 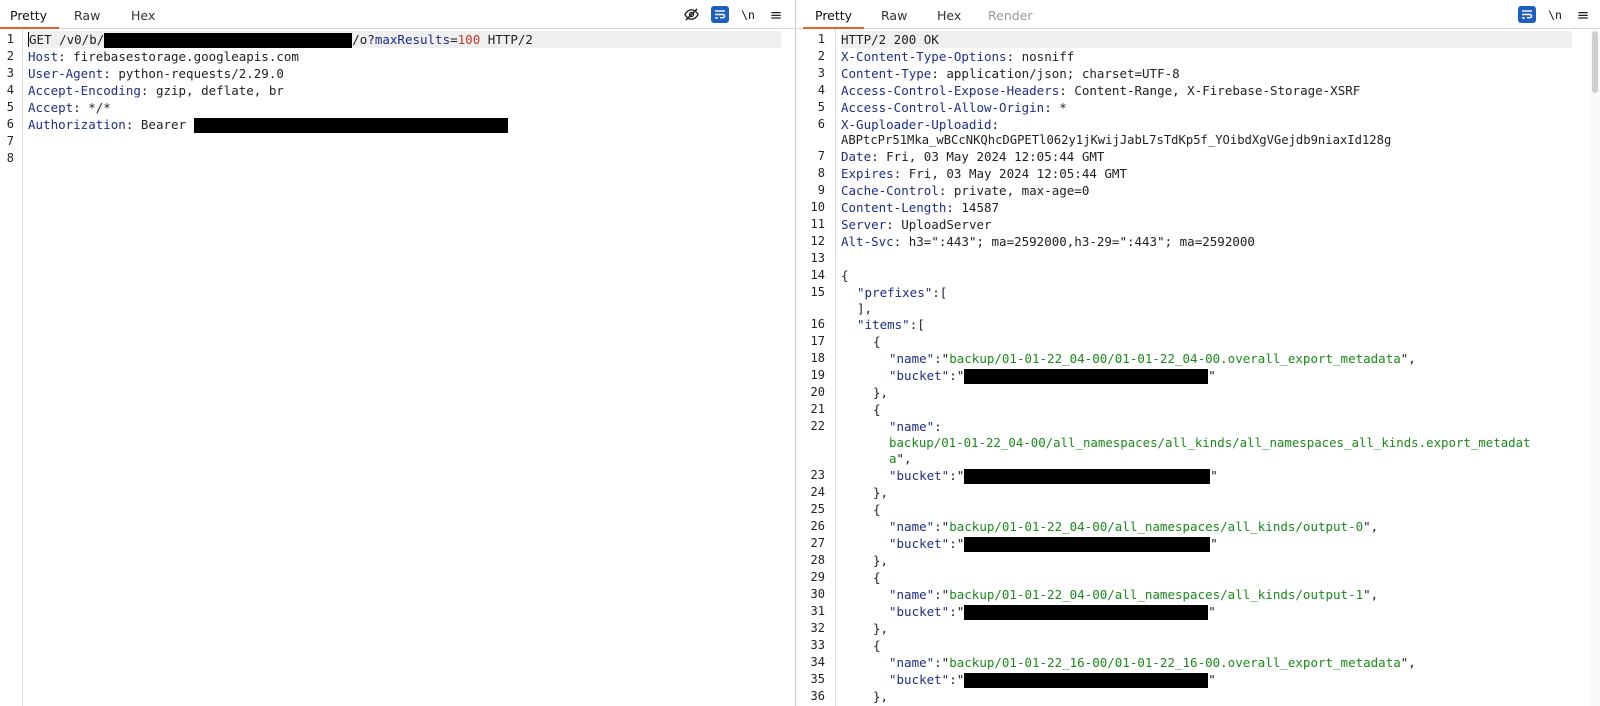 I want to click on header-accept: Accept: */*, so click(x=69, y=107).